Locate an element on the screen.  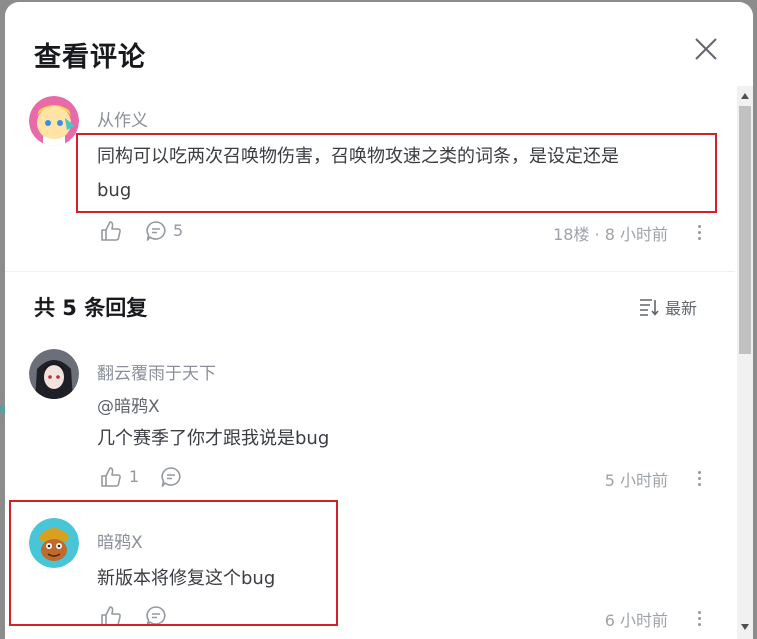
scrollbar is located at coordinates (745, 362).